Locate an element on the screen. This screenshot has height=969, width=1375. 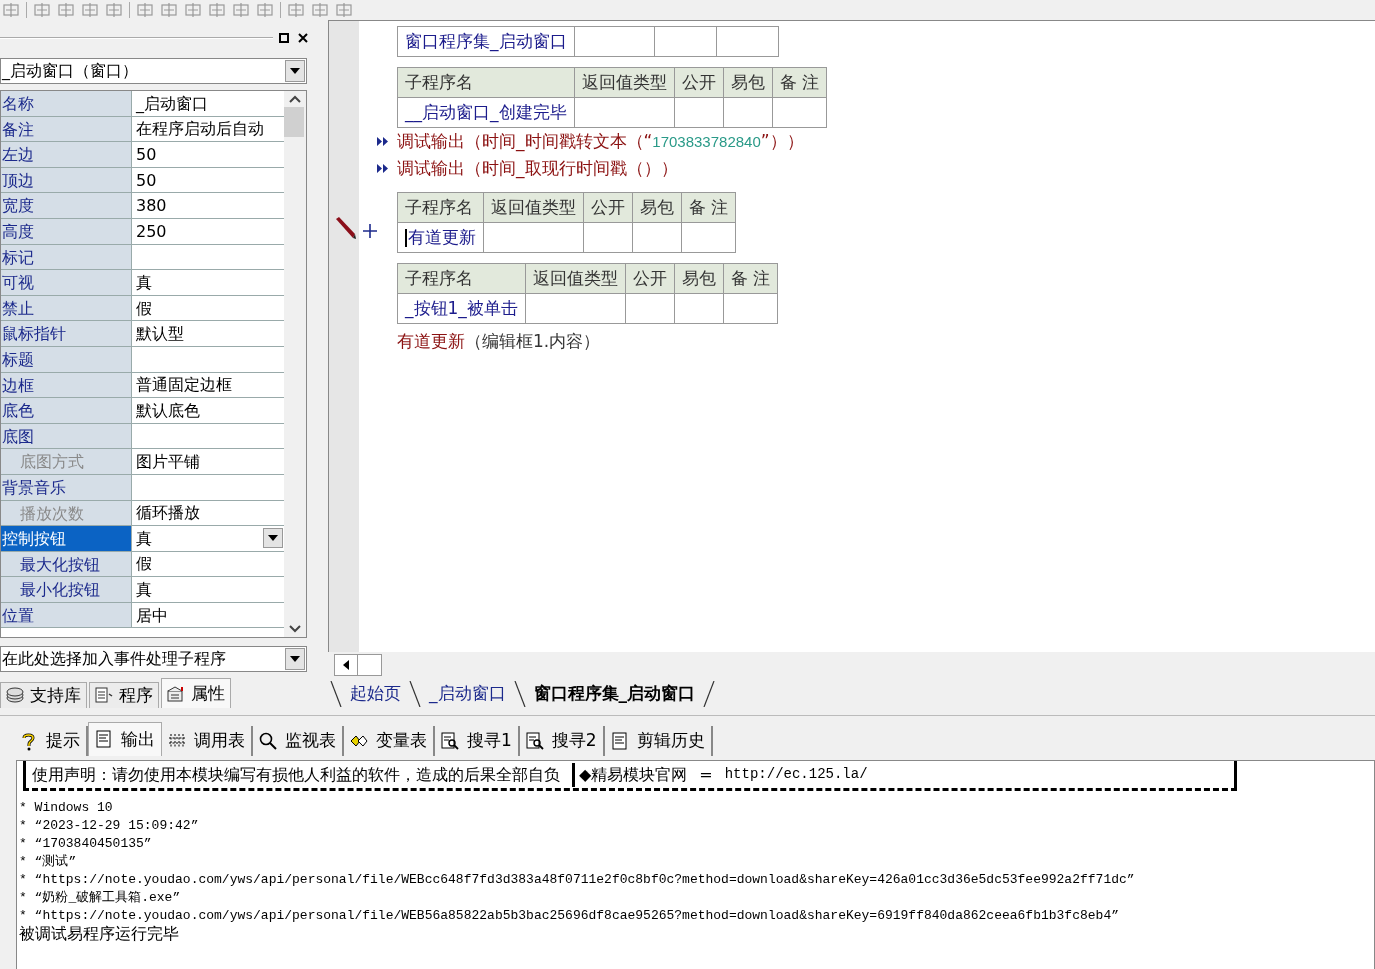
property-name: 鼠标指针 is located at coordinates (66, 333).